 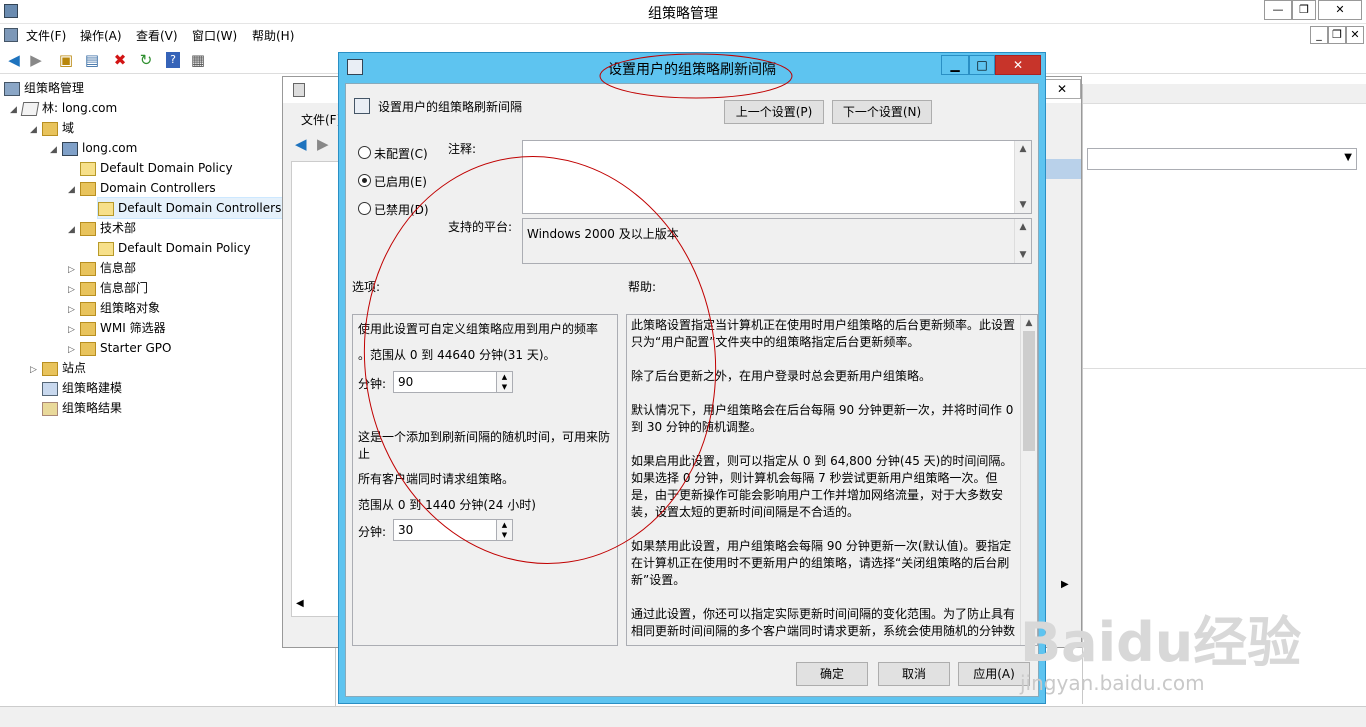 I want to click on watermark: Baidu经验 jingyan.baidu.com, so click(x=1190, y=653).